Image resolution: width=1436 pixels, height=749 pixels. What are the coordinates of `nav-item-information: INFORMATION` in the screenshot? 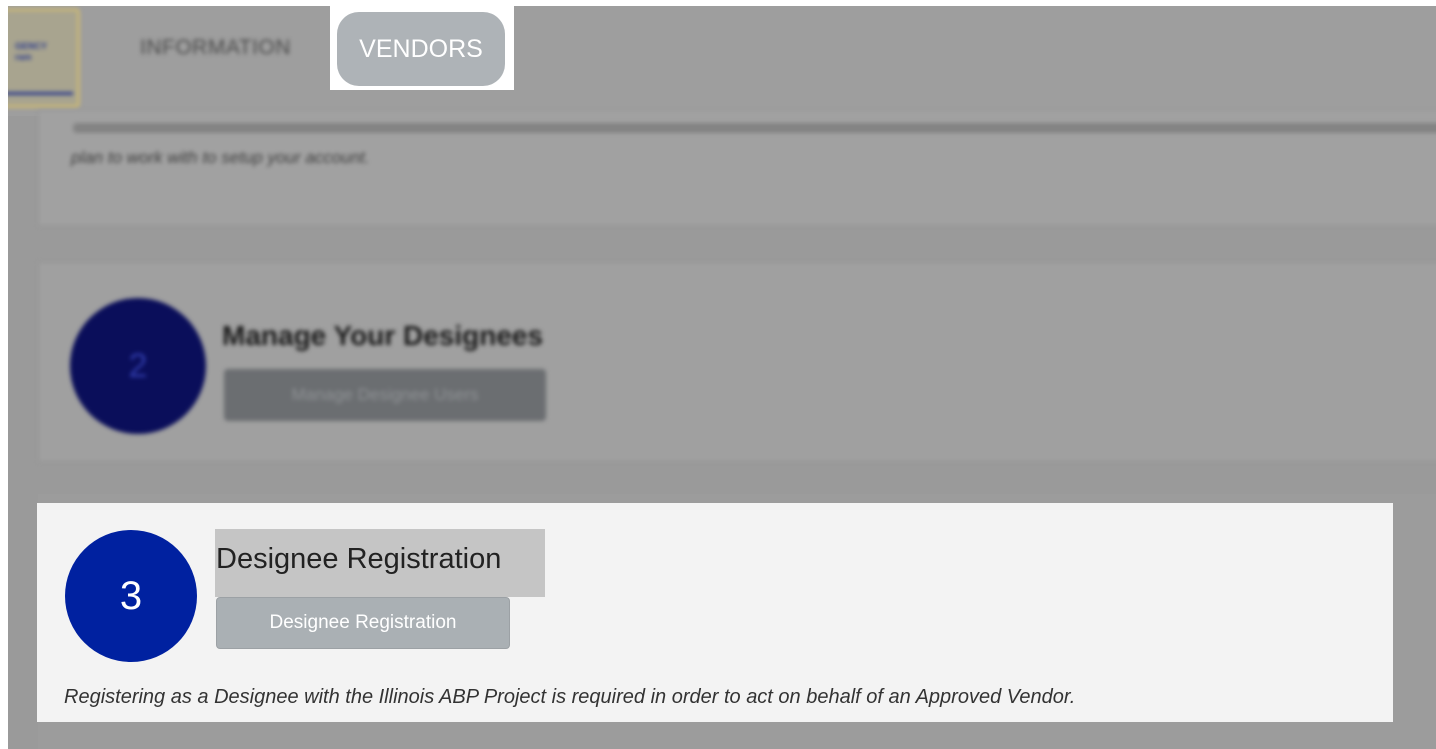 It's located at (215, 48).